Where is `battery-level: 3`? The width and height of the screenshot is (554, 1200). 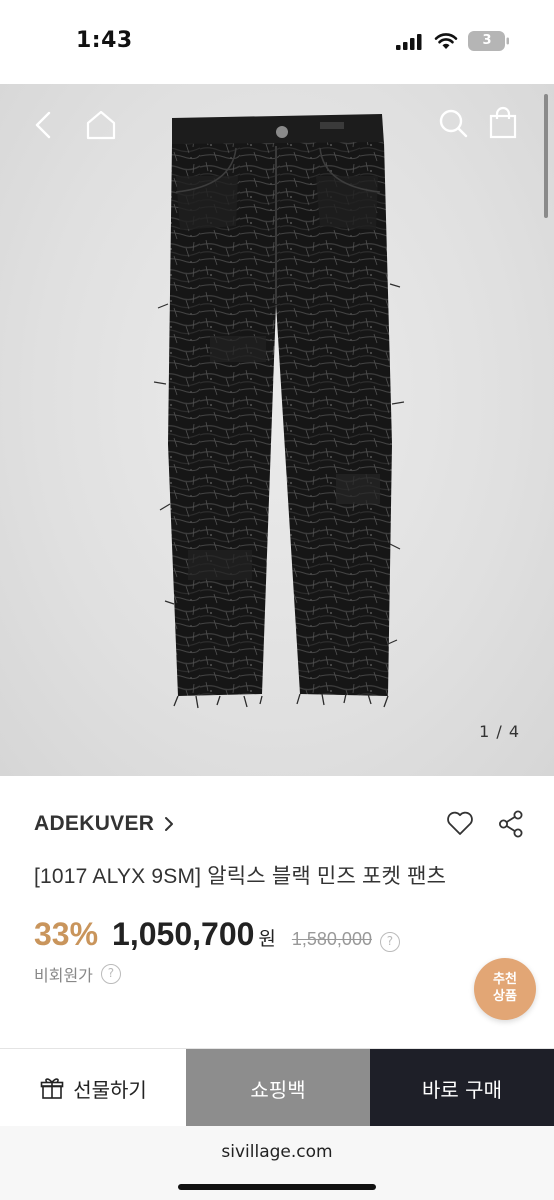
battery-level: 3 is located at coordinates (487, 40).